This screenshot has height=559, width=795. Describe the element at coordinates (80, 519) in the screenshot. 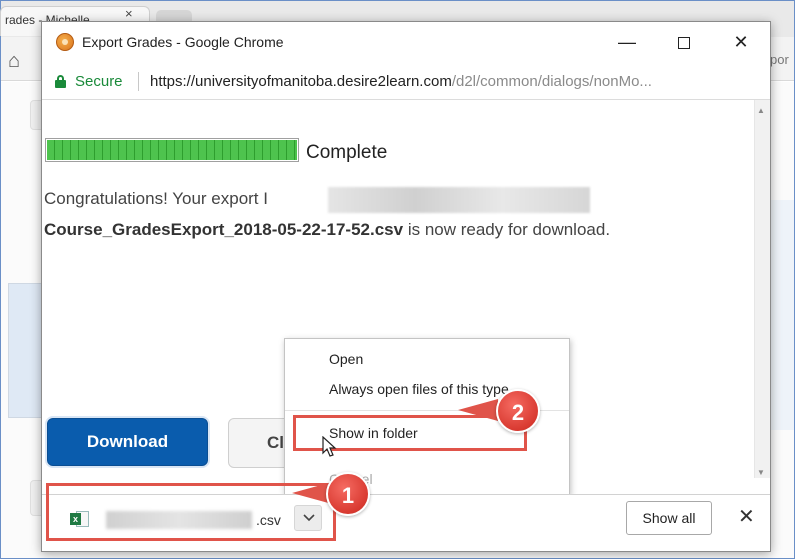

I see `excel-file-icon: x` at that location.